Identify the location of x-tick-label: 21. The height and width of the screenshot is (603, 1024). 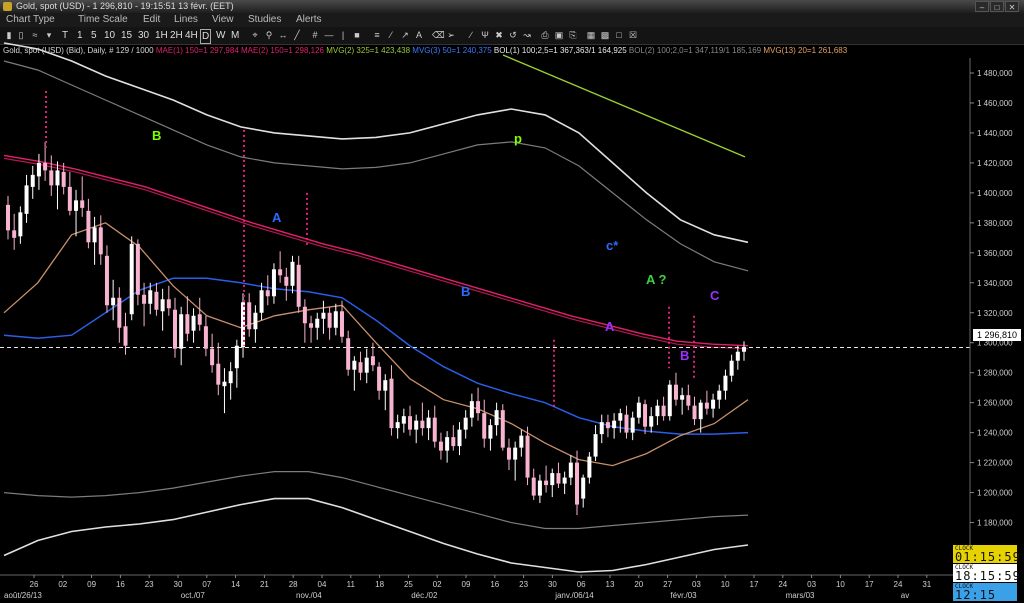
(264, 584).